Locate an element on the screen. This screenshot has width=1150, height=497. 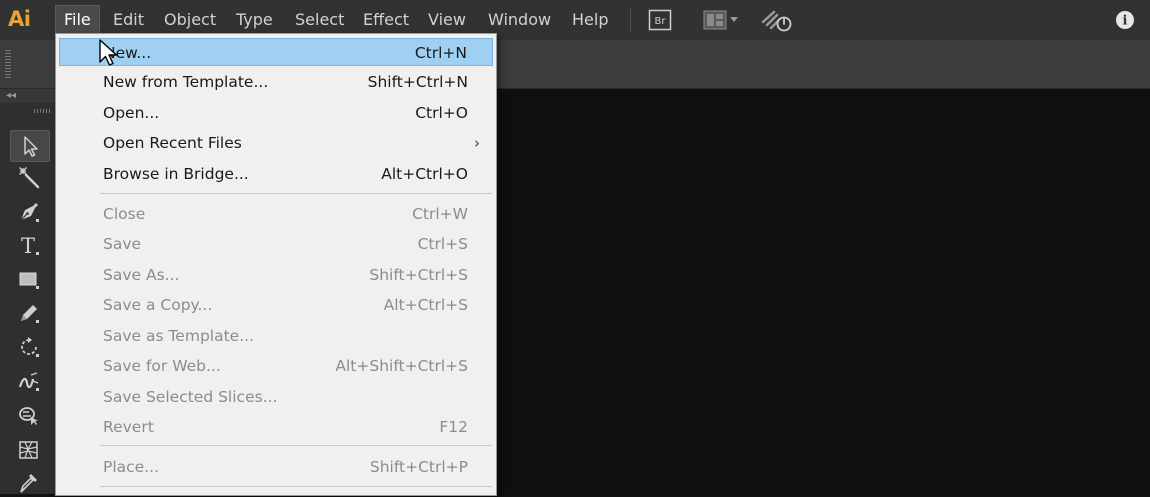
menu-item-open-recent-files: Open Recent Files › is located at coordinates (276, 143).